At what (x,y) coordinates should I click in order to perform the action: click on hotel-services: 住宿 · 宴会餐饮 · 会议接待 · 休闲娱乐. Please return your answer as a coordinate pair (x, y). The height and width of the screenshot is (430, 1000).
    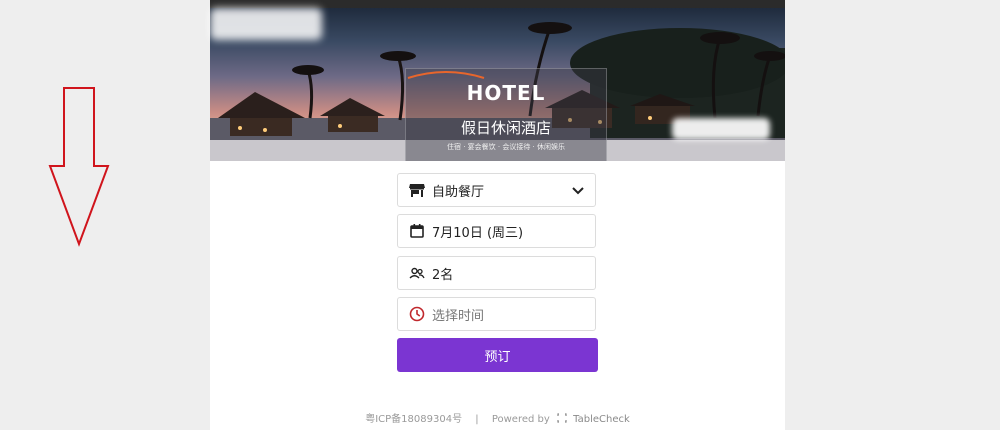
    Looking at the image, I should click on (506, 147).